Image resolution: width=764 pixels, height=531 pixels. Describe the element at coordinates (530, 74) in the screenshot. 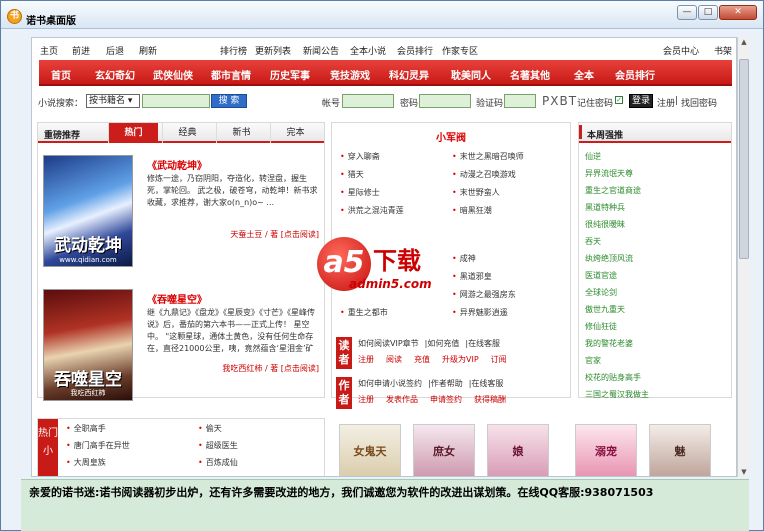

I see `cat-classics: 名著其他` at that location.